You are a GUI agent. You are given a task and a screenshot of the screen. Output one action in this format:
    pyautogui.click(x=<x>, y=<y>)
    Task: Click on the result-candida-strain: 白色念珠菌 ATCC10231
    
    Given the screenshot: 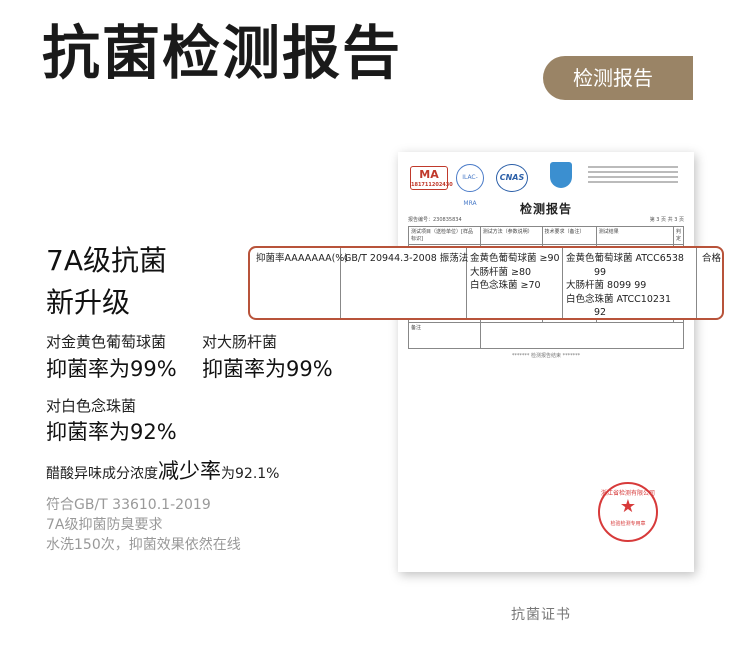 What is the action you would take?
    pyautogui.click(x=619, y=299)
    